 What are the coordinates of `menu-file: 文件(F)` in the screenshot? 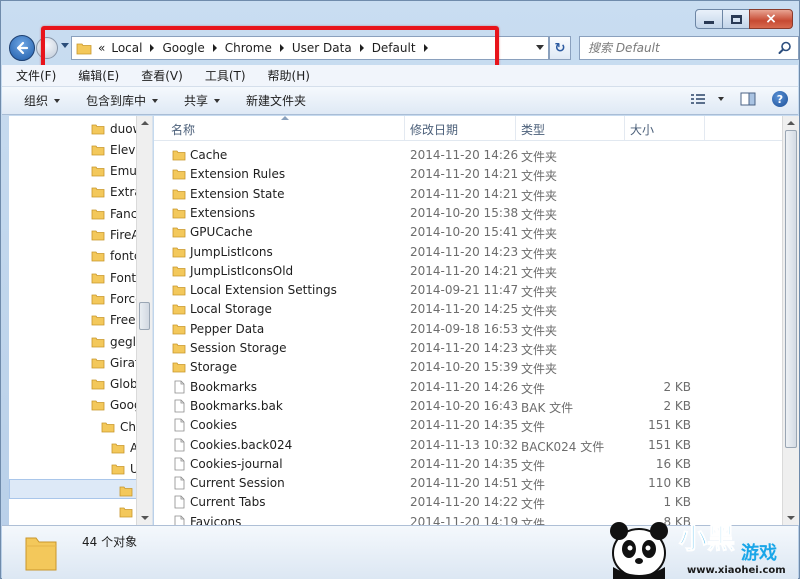 It's located at (36, 75).